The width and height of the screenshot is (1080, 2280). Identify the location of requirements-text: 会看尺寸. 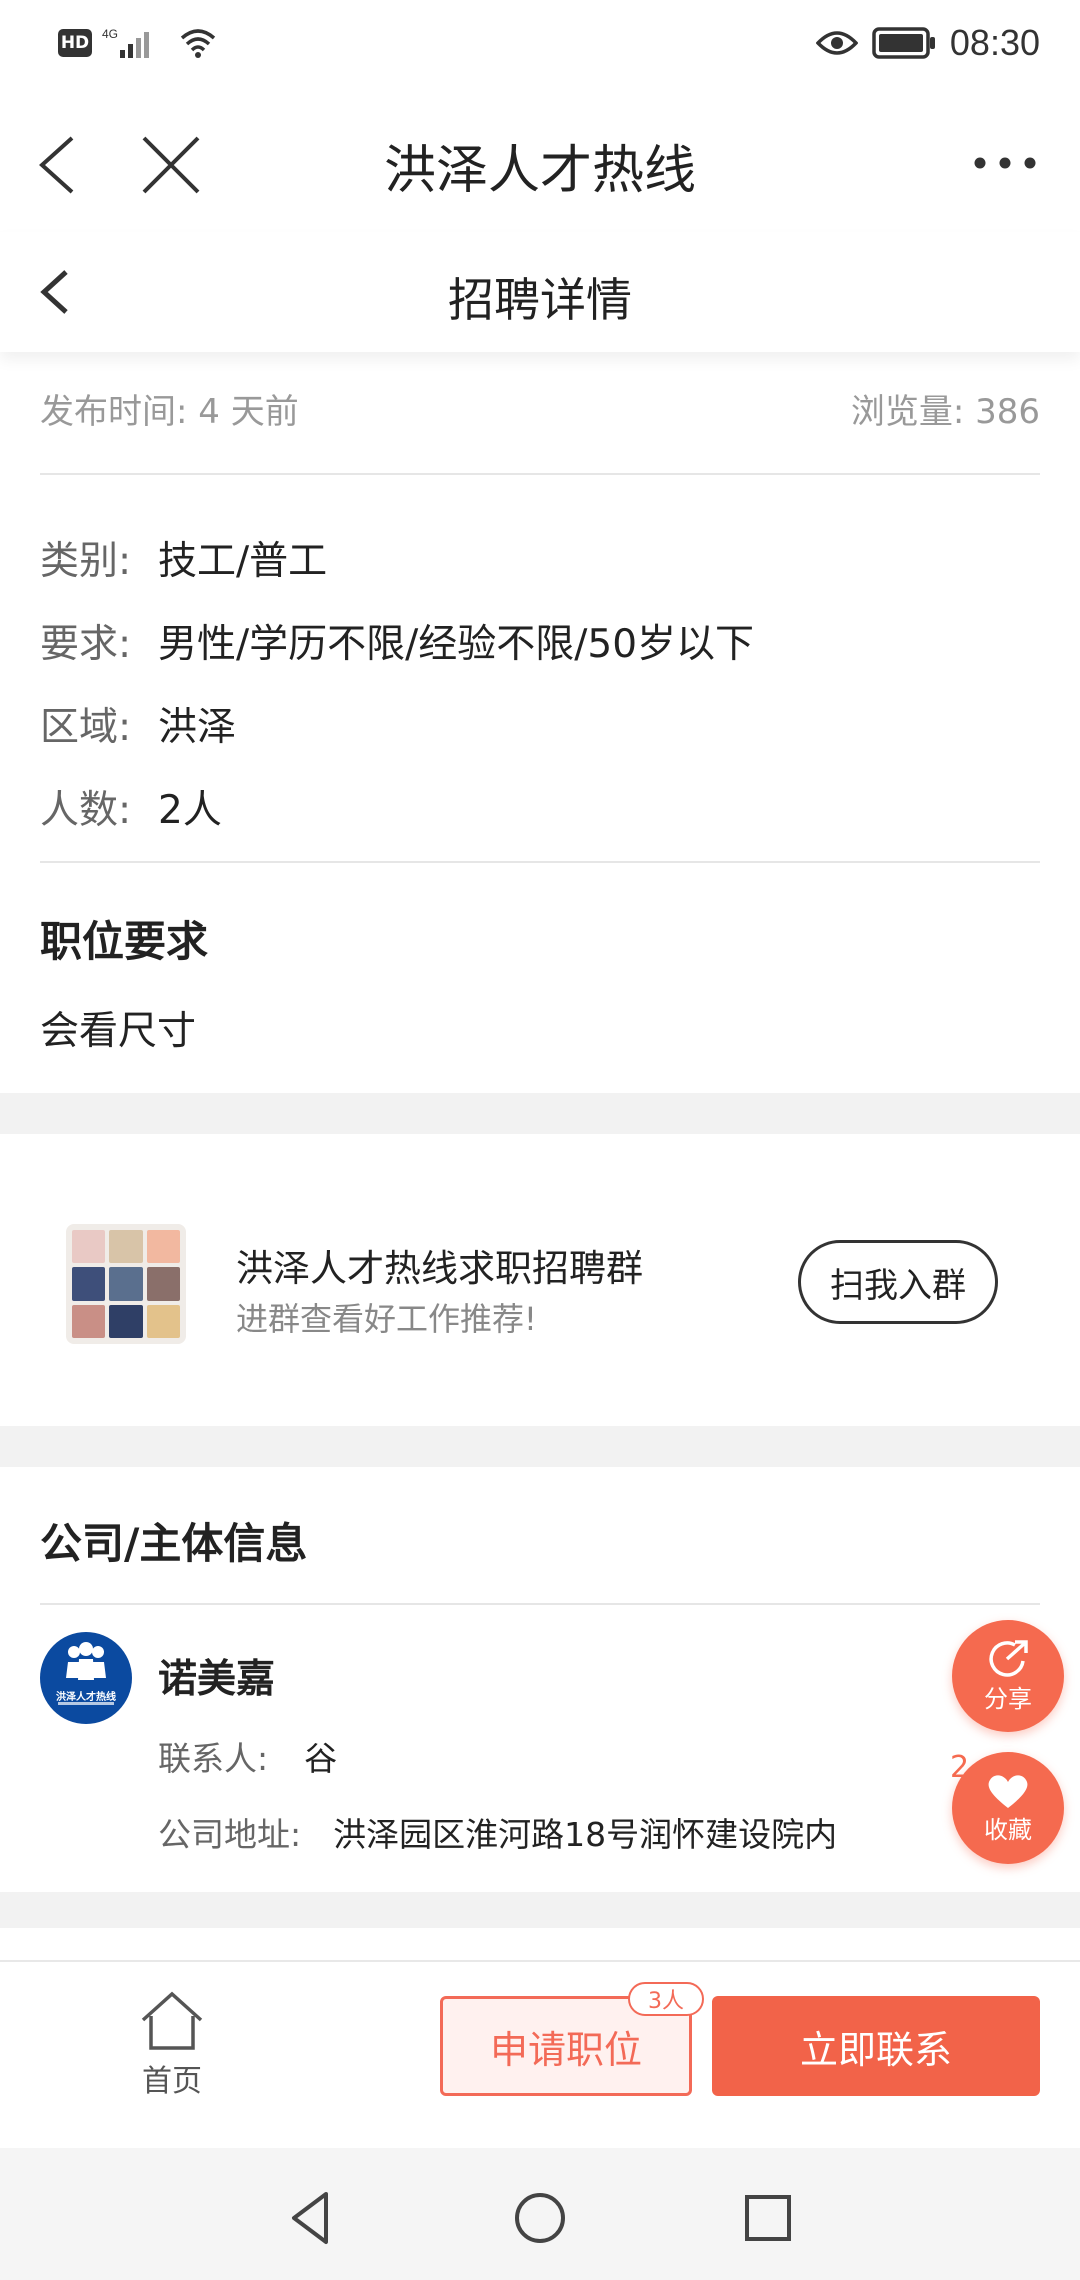
(118, 1031).